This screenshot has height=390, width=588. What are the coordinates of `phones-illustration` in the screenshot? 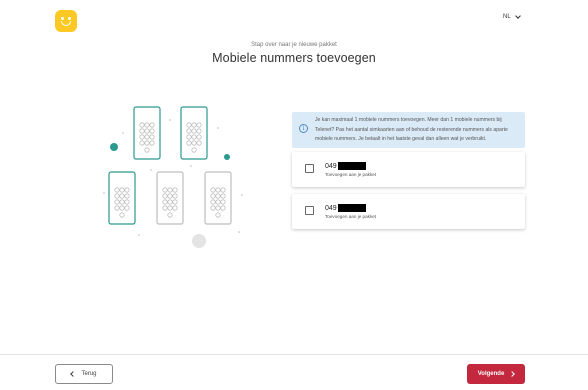 It's located at (173, 177).